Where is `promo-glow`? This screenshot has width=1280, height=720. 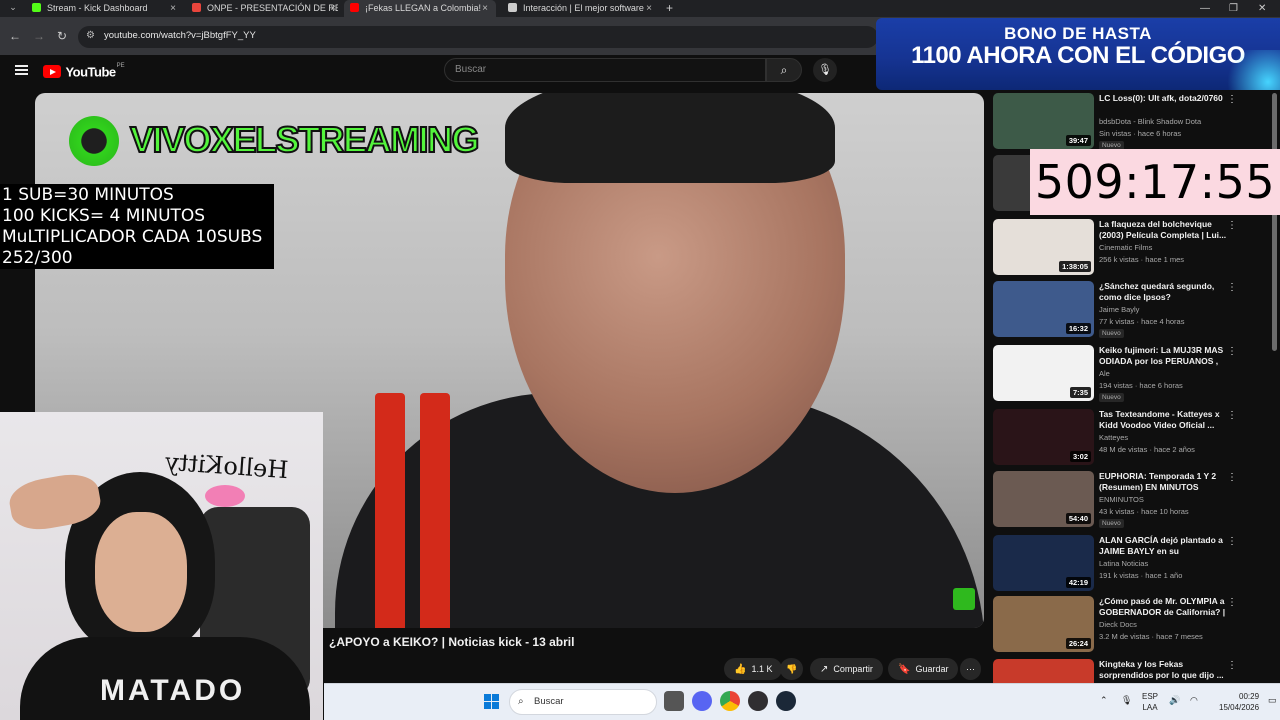 promo-glow is located at coordinates (1250, 70).